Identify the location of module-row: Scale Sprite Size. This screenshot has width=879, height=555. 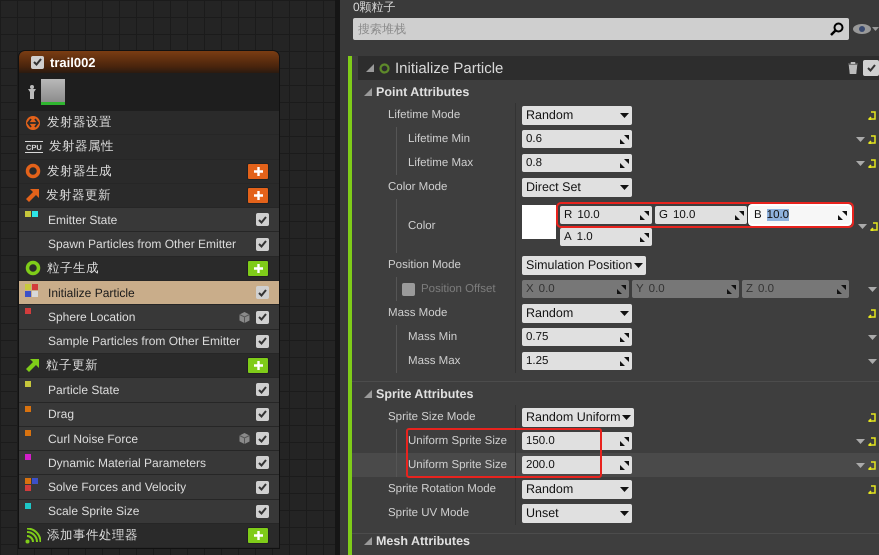
(149, 512).